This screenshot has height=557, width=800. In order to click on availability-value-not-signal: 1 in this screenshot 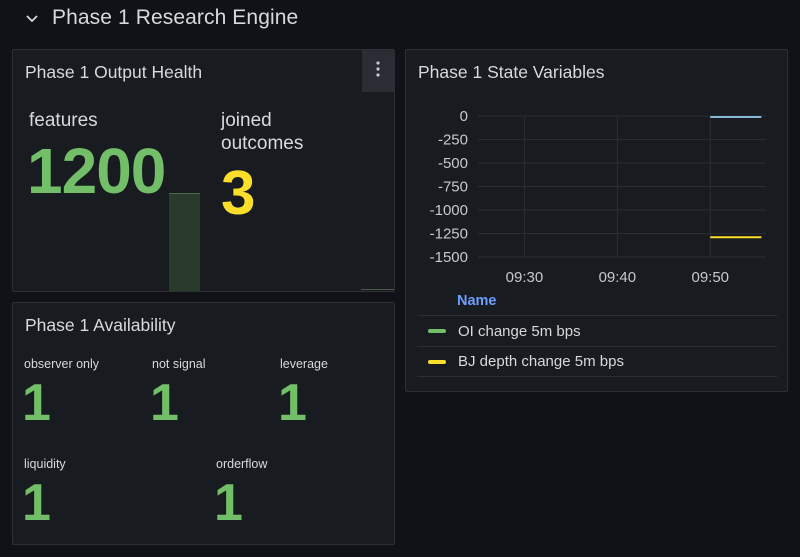, I will do `click(164, 403)`.